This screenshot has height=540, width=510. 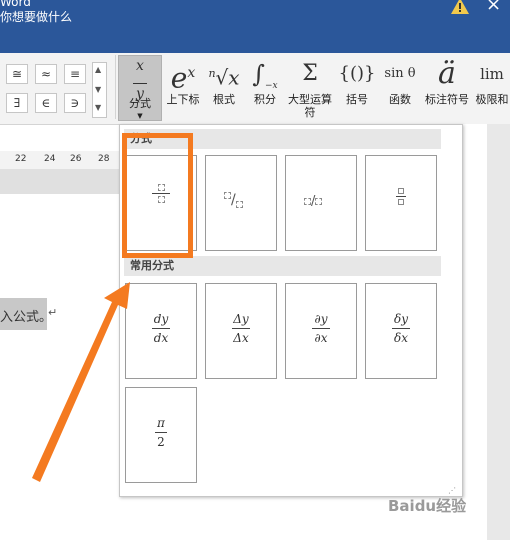 What do you see at coordinates (475, 332) in the screenshot?
I see `page-edge` at bounding box center [475, 332].